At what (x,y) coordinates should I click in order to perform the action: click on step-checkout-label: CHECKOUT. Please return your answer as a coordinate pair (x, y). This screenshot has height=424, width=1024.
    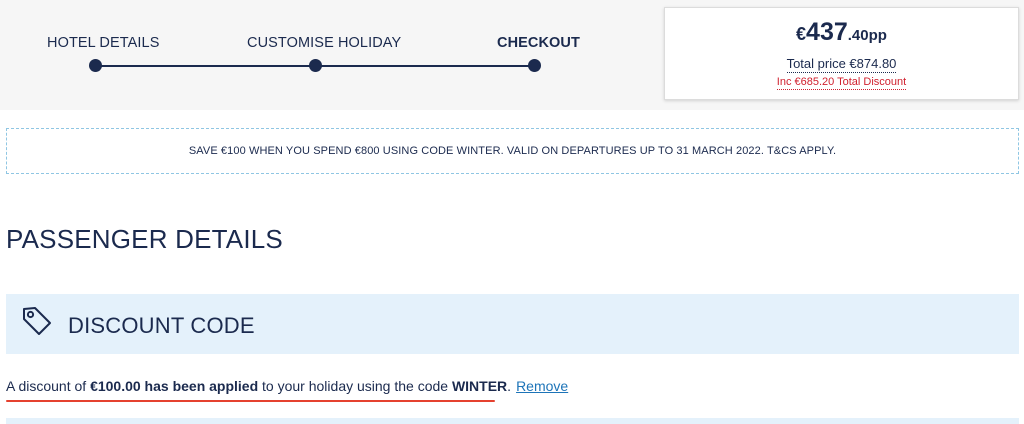
    Looking at the image, I should click on (538, 43).